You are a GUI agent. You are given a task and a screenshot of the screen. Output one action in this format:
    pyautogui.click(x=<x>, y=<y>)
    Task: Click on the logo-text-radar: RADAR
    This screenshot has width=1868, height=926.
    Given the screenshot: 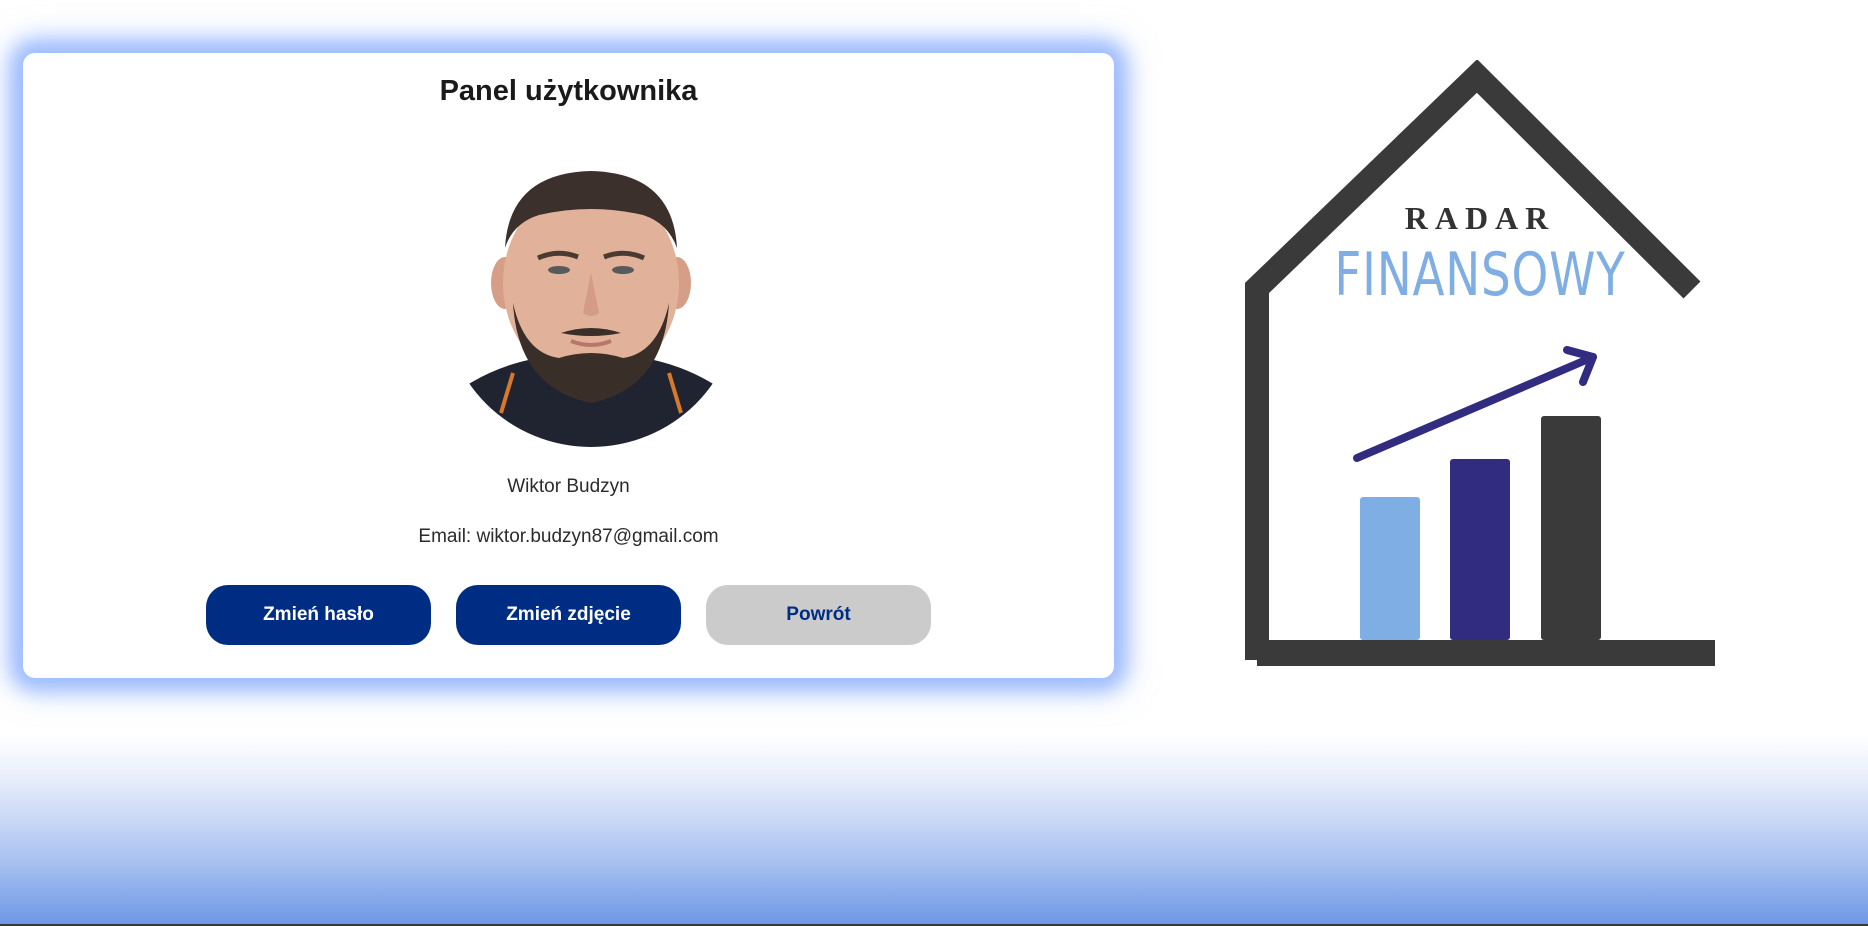 What is the action you would take?
    pyautogui.click(x=1480, y=218)
    